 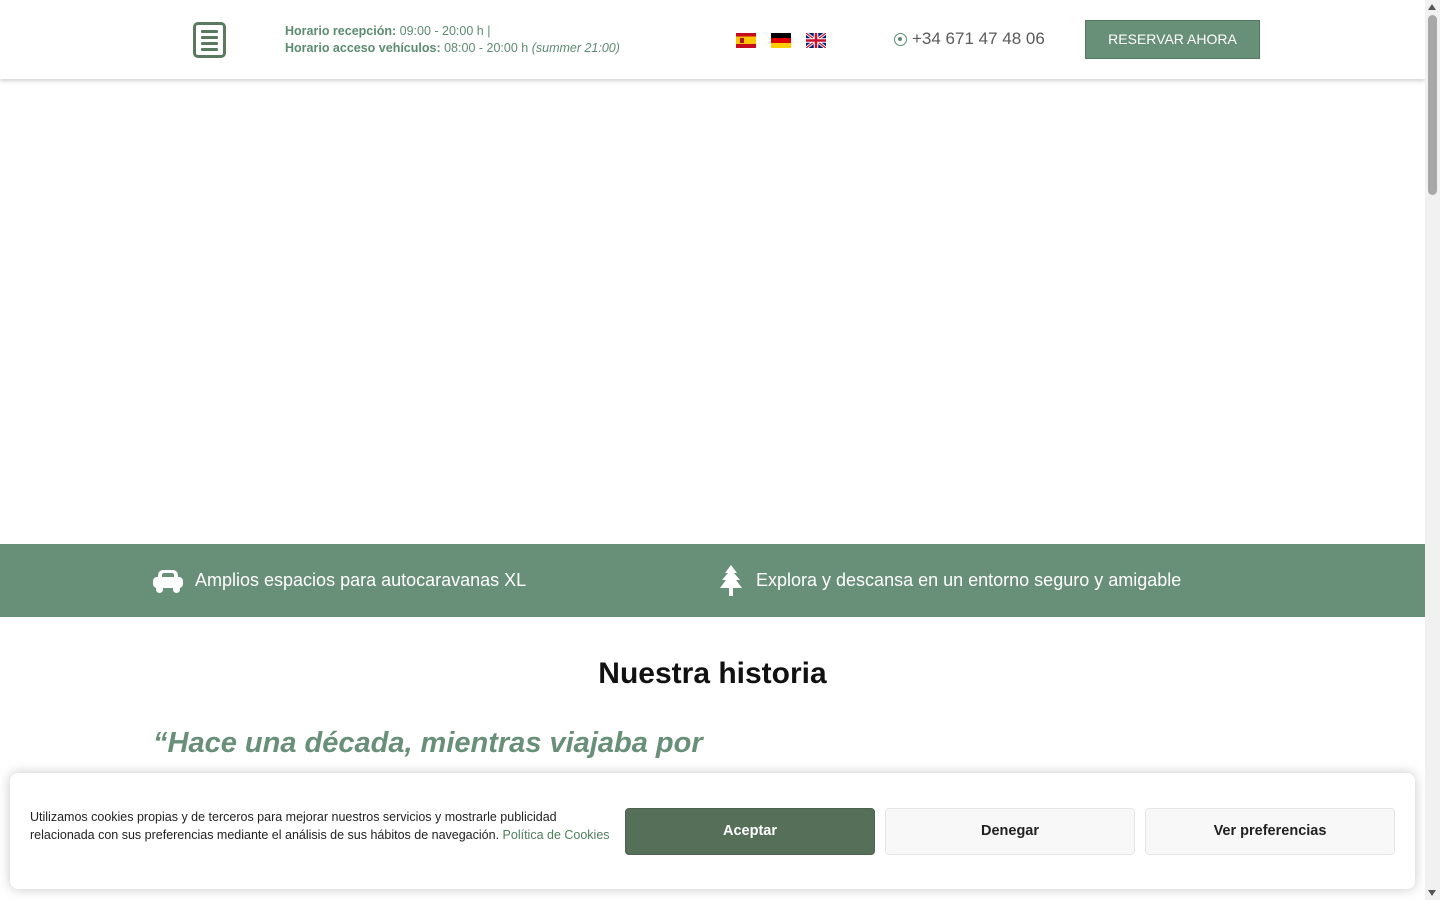 I want to click on vehicles-value: 08:00 - 20:00 h, so click(x=486, y=48).